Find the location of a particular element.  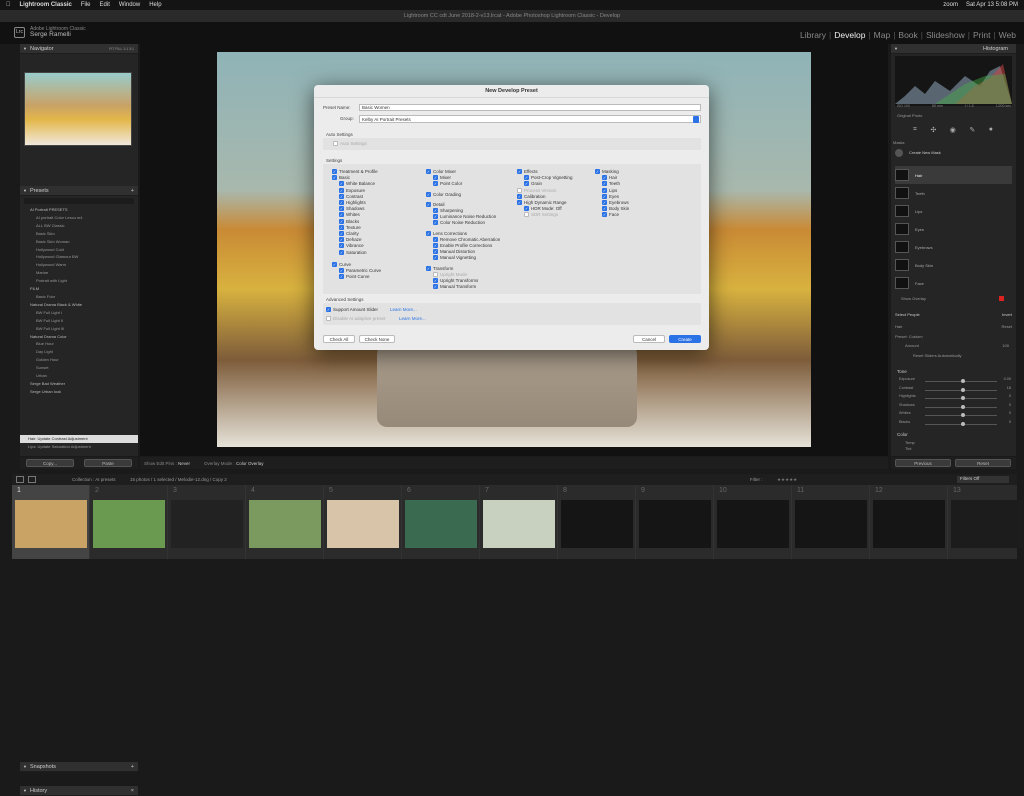

crop-icon: ⌗ is located at coordinates (915, 130).